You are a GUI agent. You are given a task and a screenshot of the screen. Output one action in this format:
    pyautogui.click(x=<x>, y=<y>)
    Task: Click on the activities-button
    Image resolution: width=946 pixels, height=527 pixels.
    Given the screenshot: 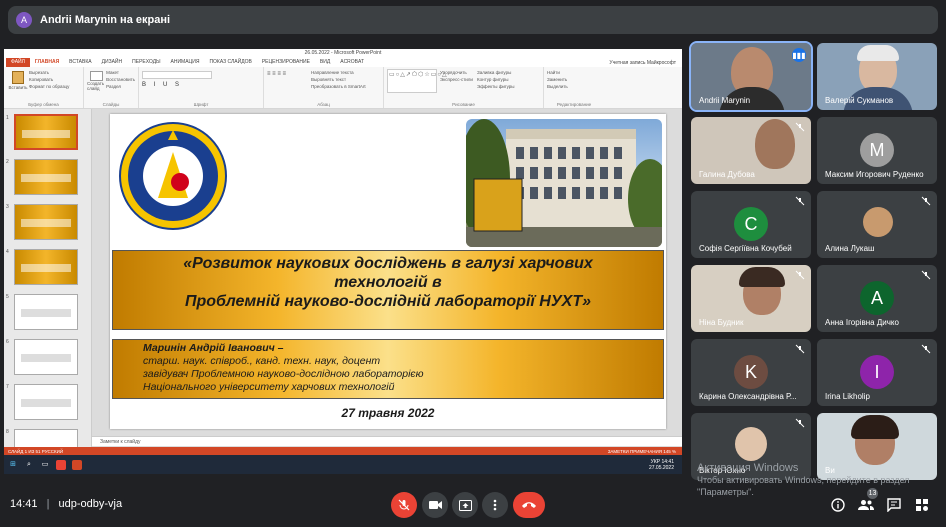 What is the action you would take?
    pyautogui.click(x=922, y=505)
    